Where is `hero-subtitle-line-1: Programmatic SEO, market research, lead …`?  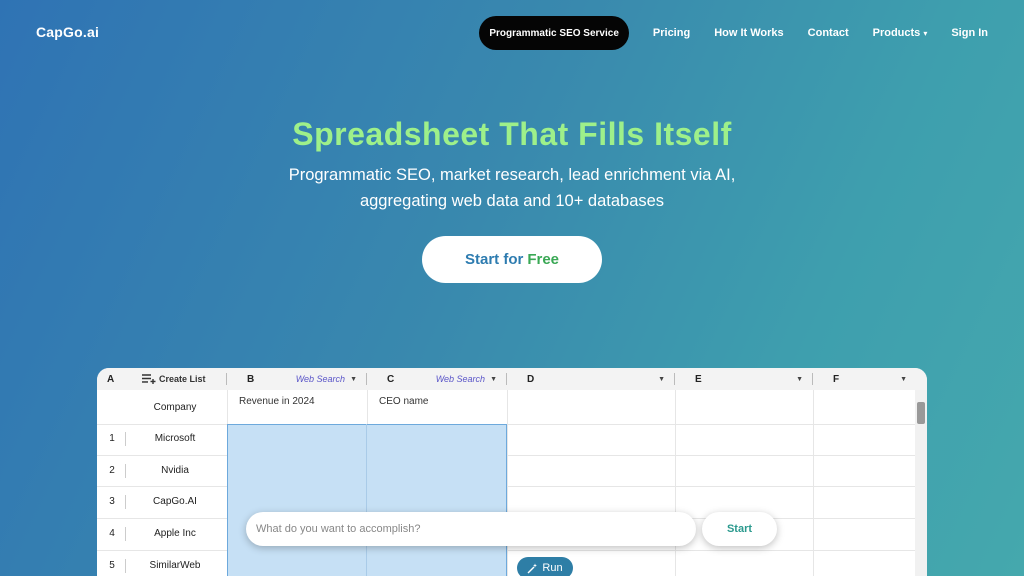 hero-subtitle-line-1: Programmatic SEO, market research, lead … is located at coordinates (512, 175).